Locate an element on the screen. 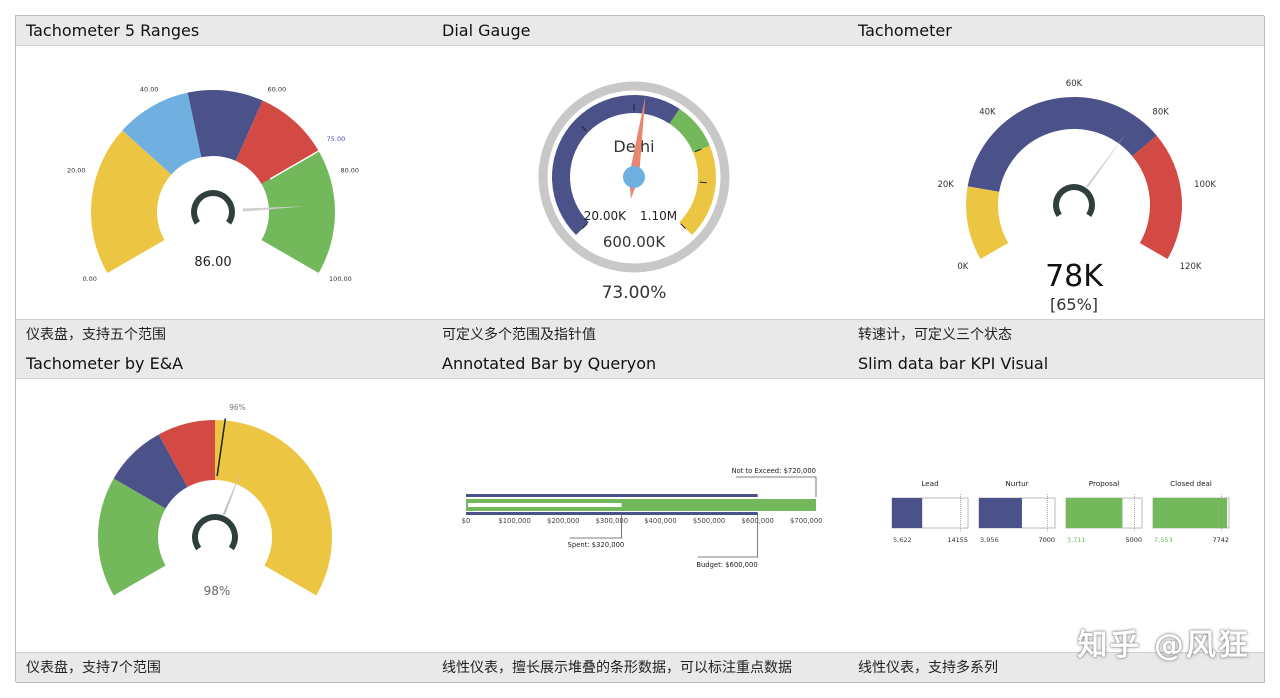  gauge-tick-label: 0K is located at coordinates (962, 267).